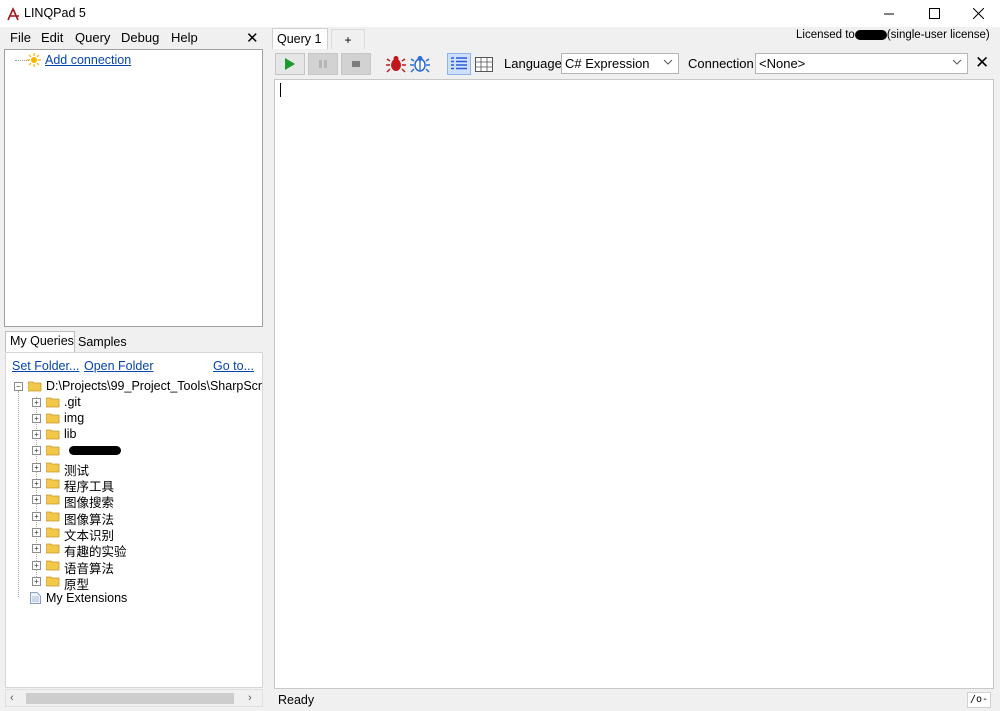 The height and width of the screenshot is (711, 1000). Describe the element at coordinates (35, 386) in the screenshot. I see `open-folder-icon` at that location.